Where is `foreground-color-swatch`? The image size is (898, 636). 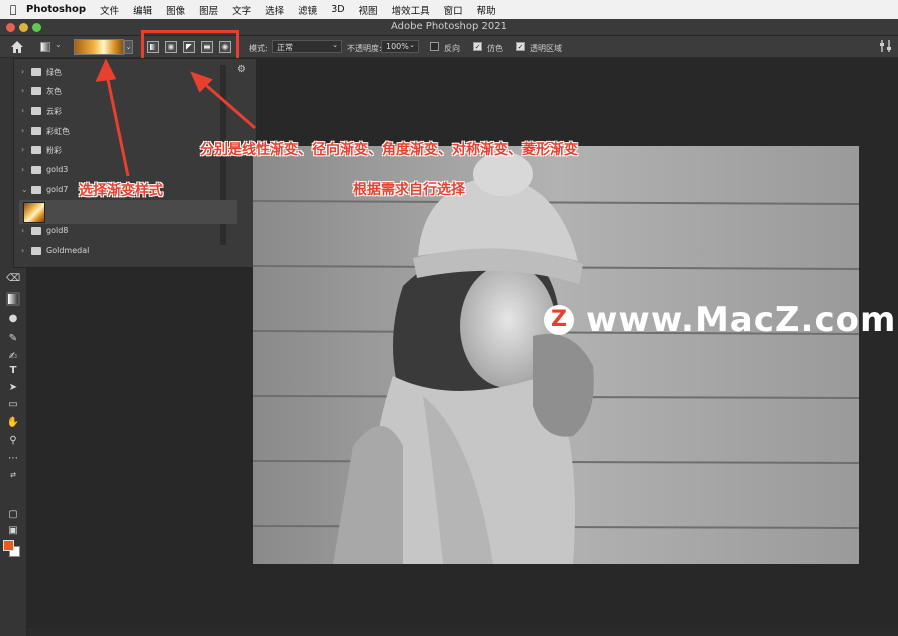
foreground-color-swatch is located at coordinates (8, 545).